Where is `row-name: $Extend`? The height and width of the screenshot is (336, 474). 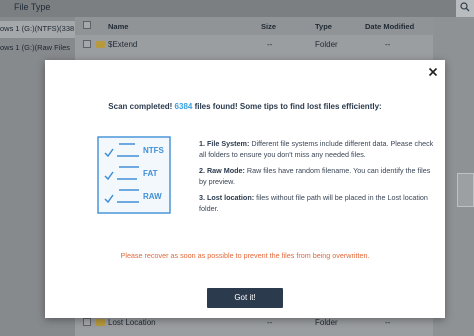 row-name: $Extend is located at coordinates (123, 44).